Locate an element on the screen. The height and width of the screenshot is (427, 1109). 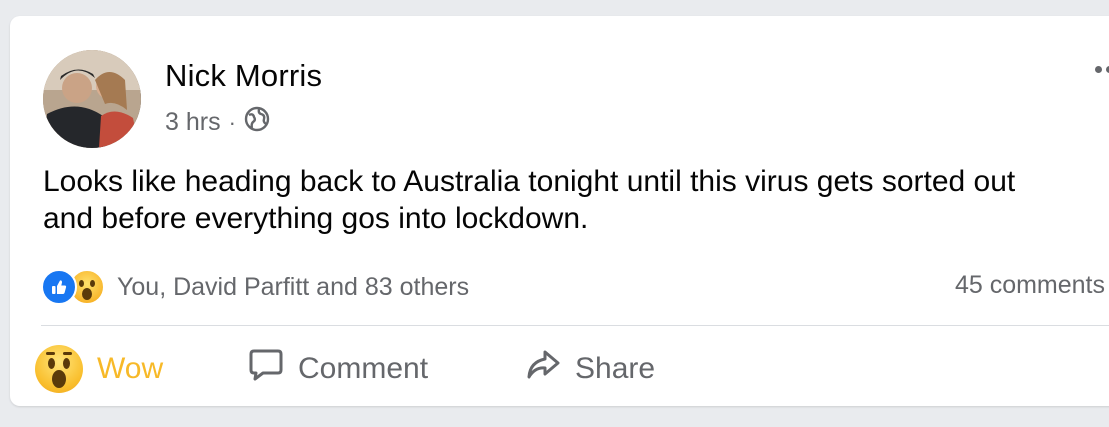
reaction-names: You, David Parfitt and 83 others is located at coordinates (293, 287).